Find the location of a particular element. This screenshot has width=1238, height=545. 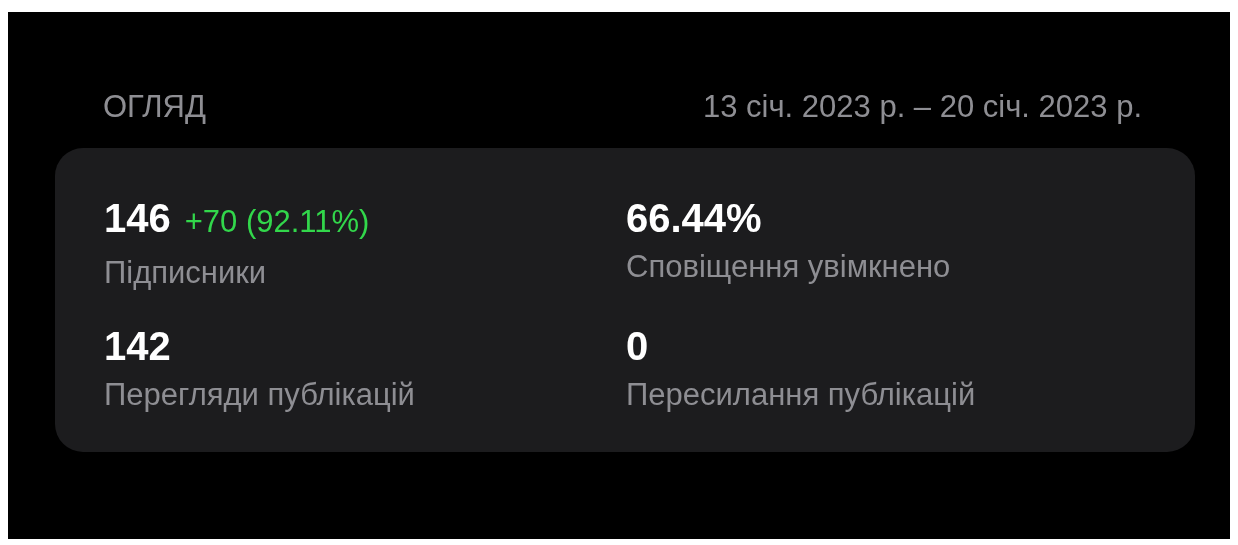

stat-label: Пересилання публікацій is located at coordinates (801, 394).